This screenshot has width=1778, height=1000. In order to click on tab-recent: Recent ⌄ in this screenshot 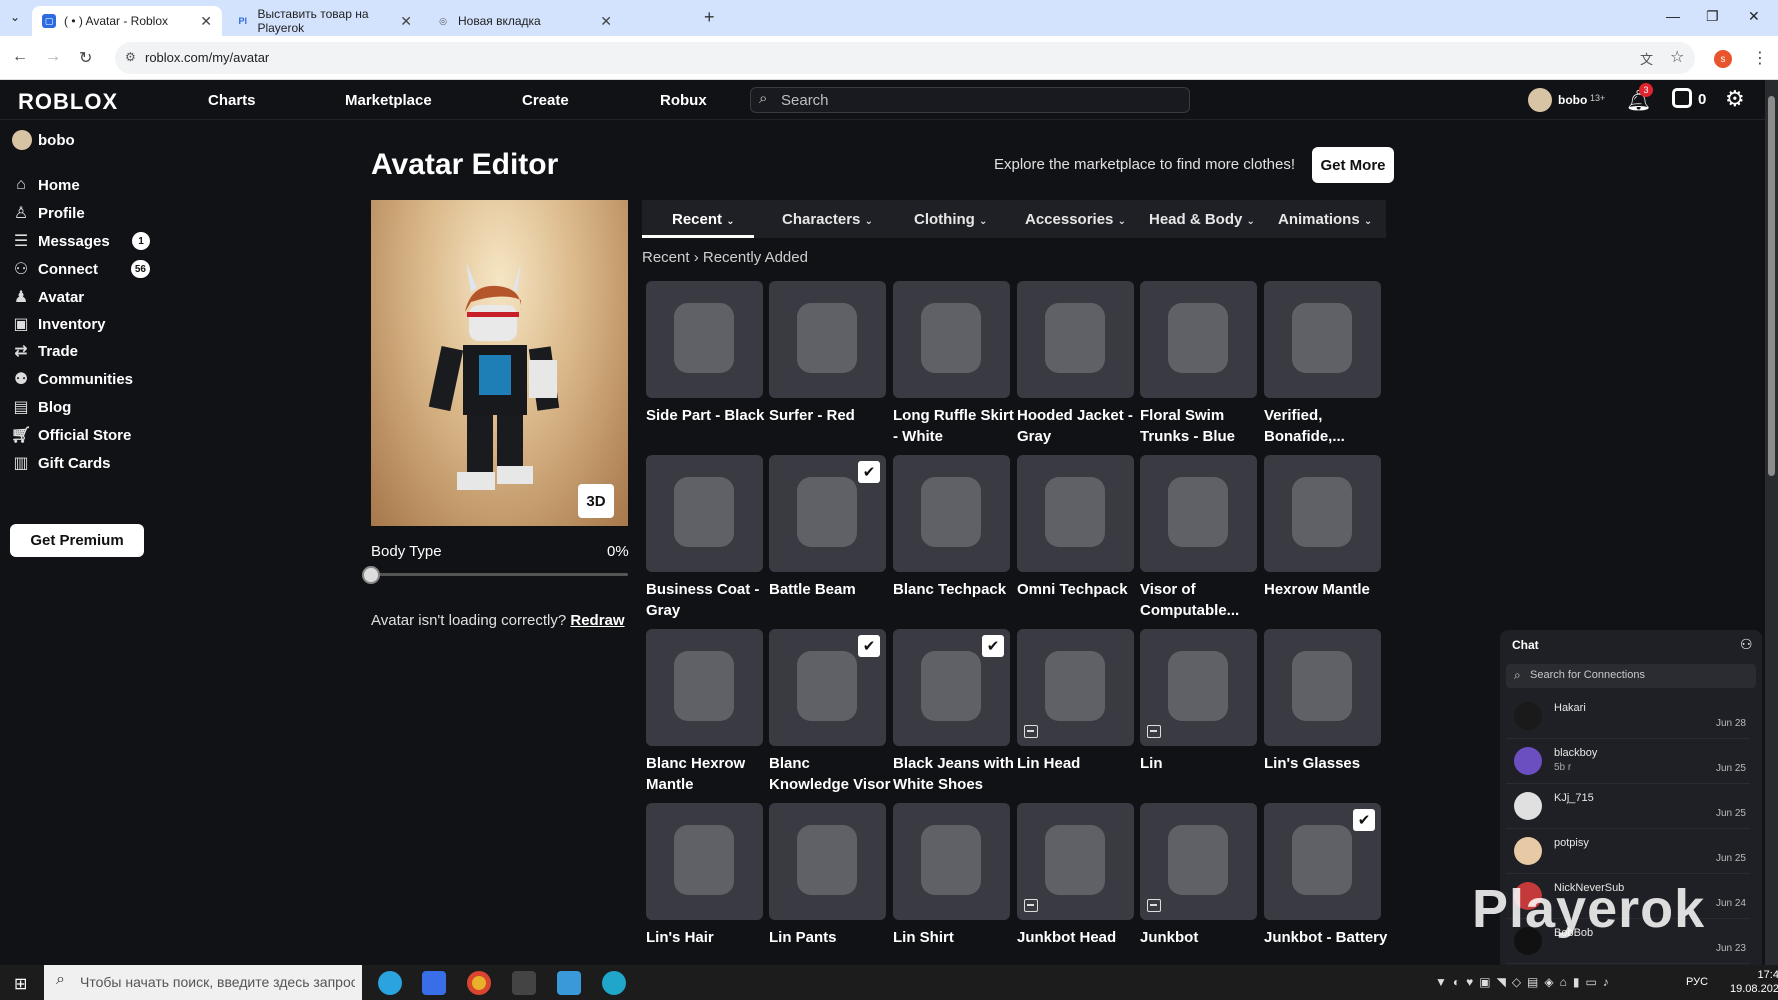, I will do `click(703, 219)`.